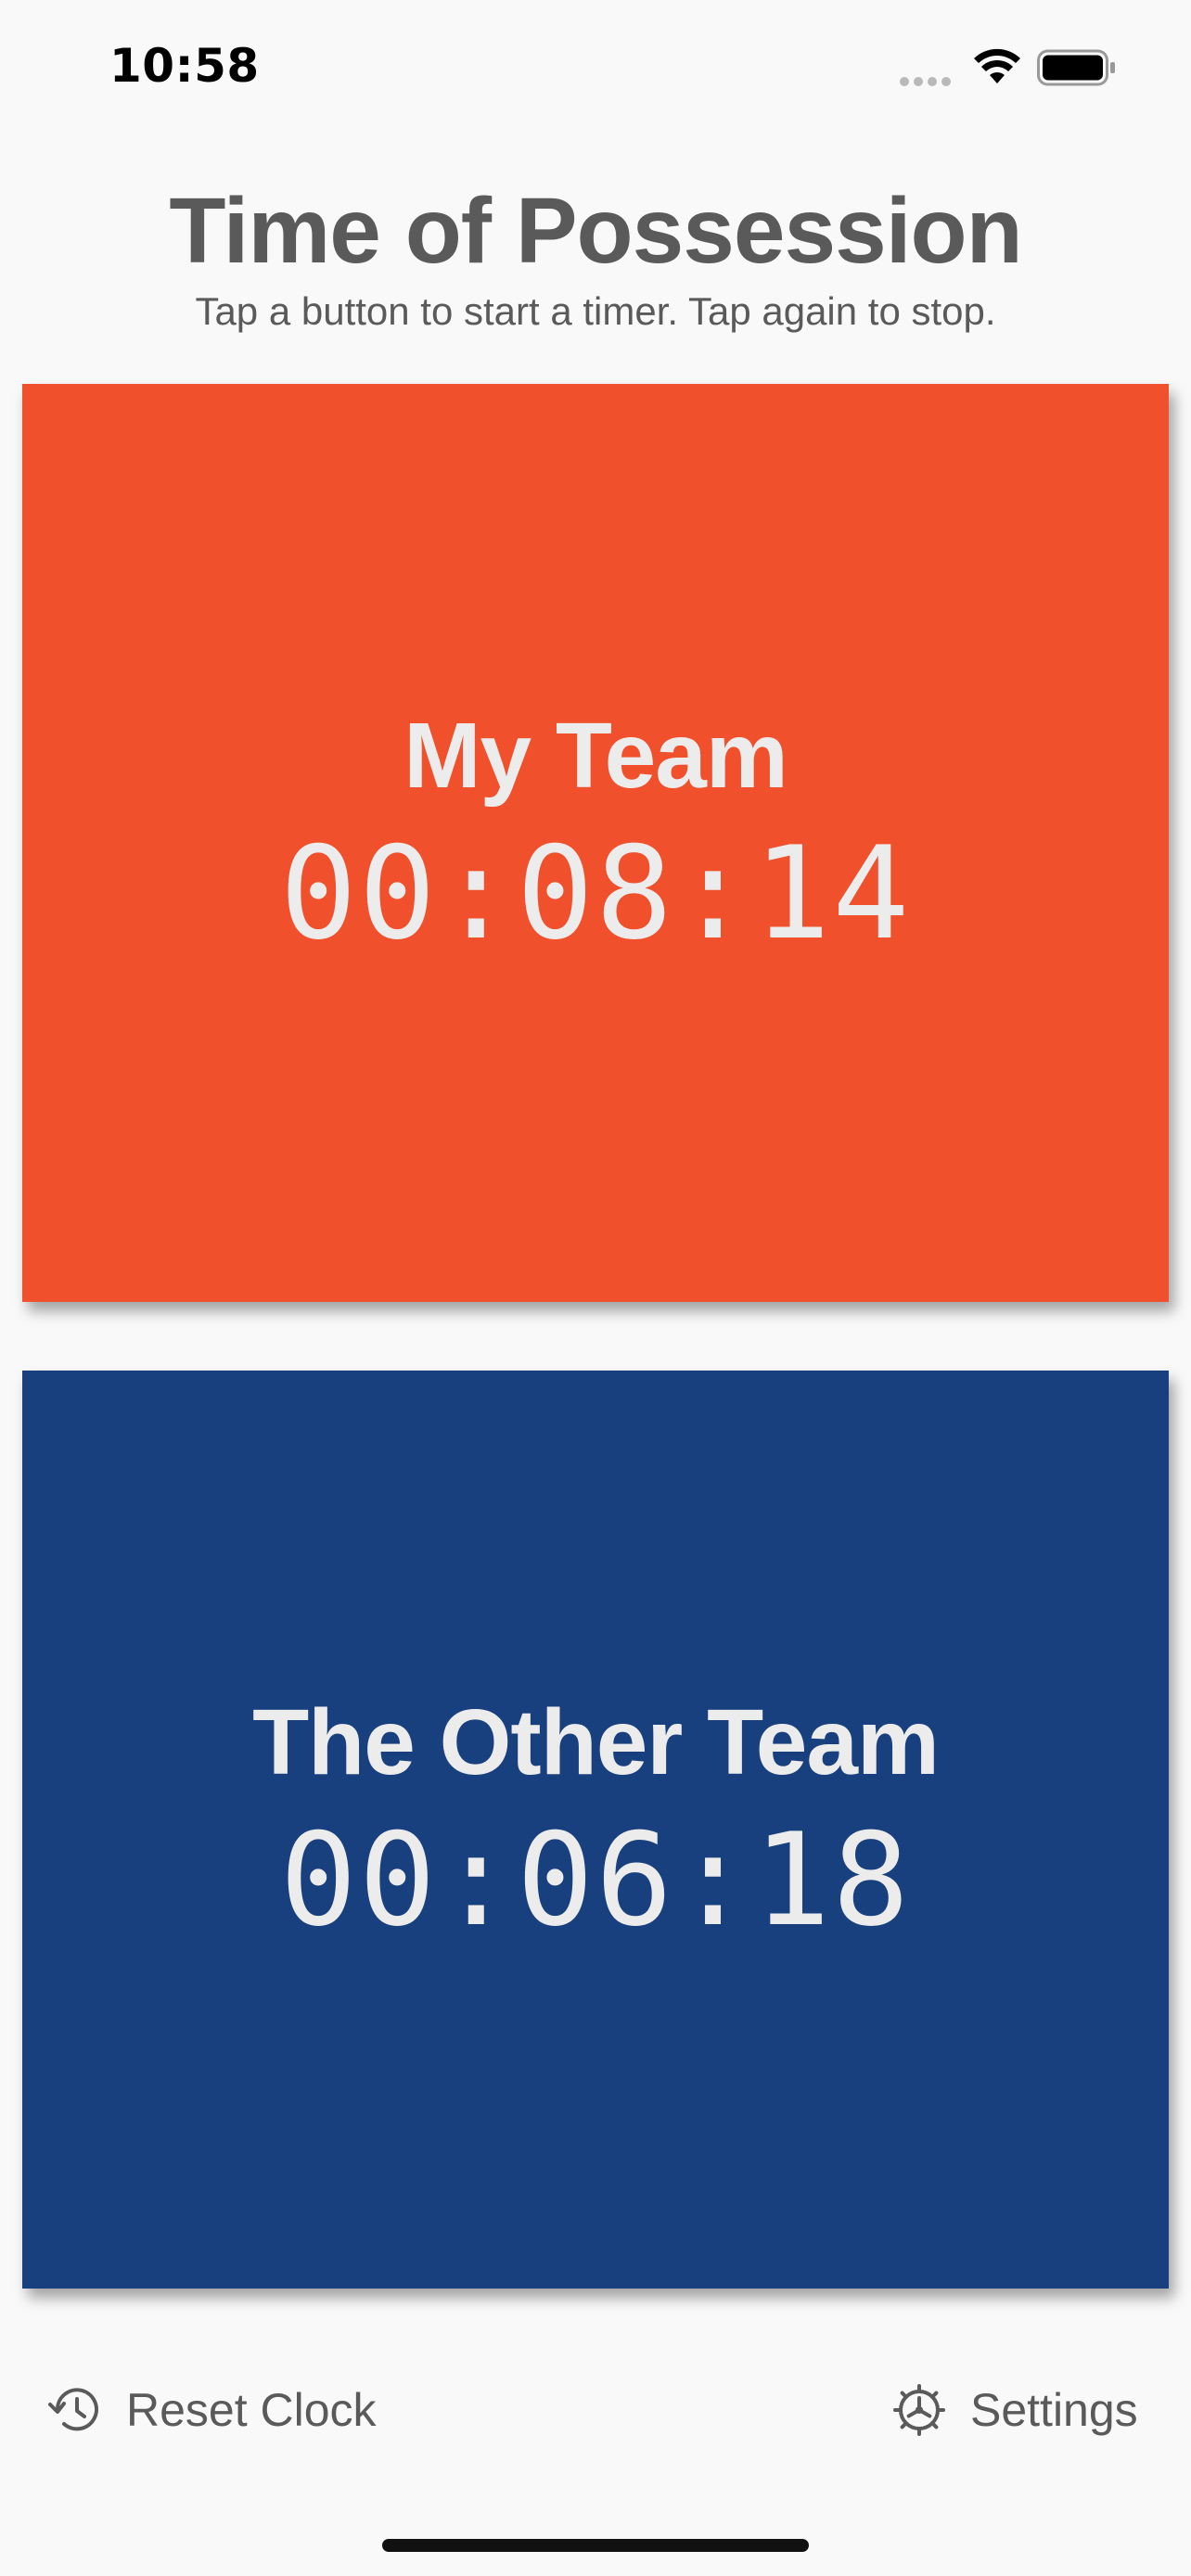  What do you see at coordinates (595, 756) in the screenshot?
I see `team-name: My Team` at bounding box center [595, 756].